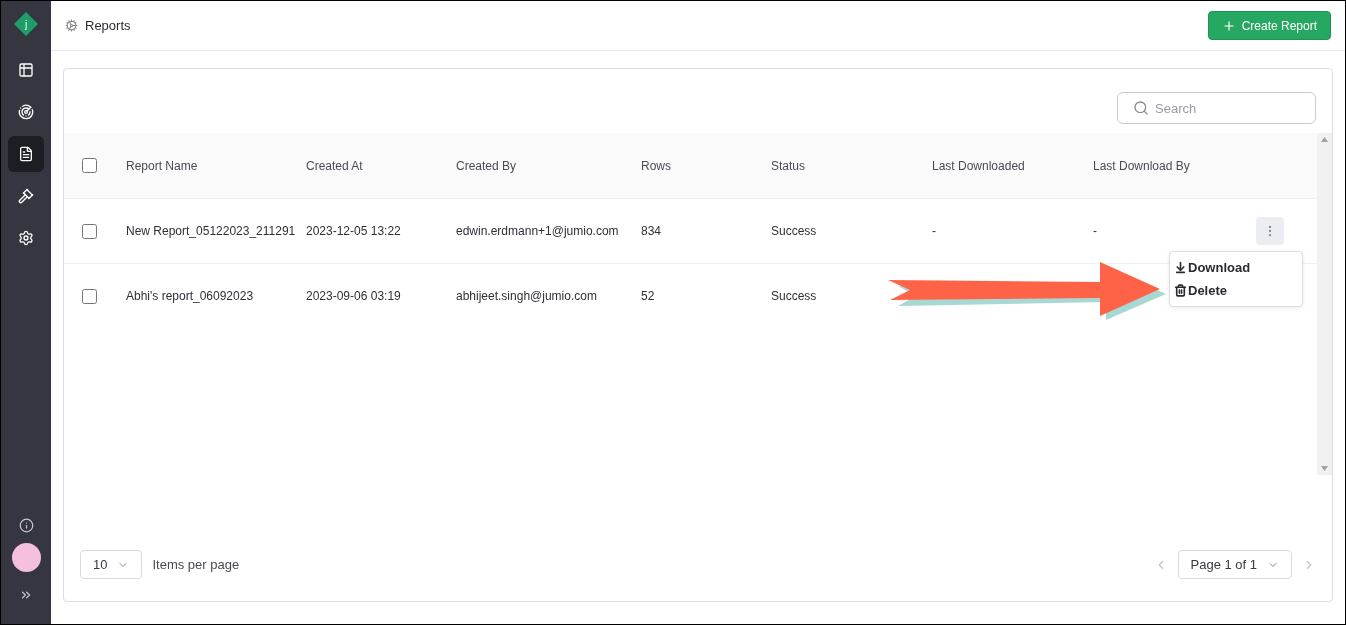  What do you see at coordinates (656, 165) in the screenshot?
I see `column-header: Rows` at bounding box center [656, 165].